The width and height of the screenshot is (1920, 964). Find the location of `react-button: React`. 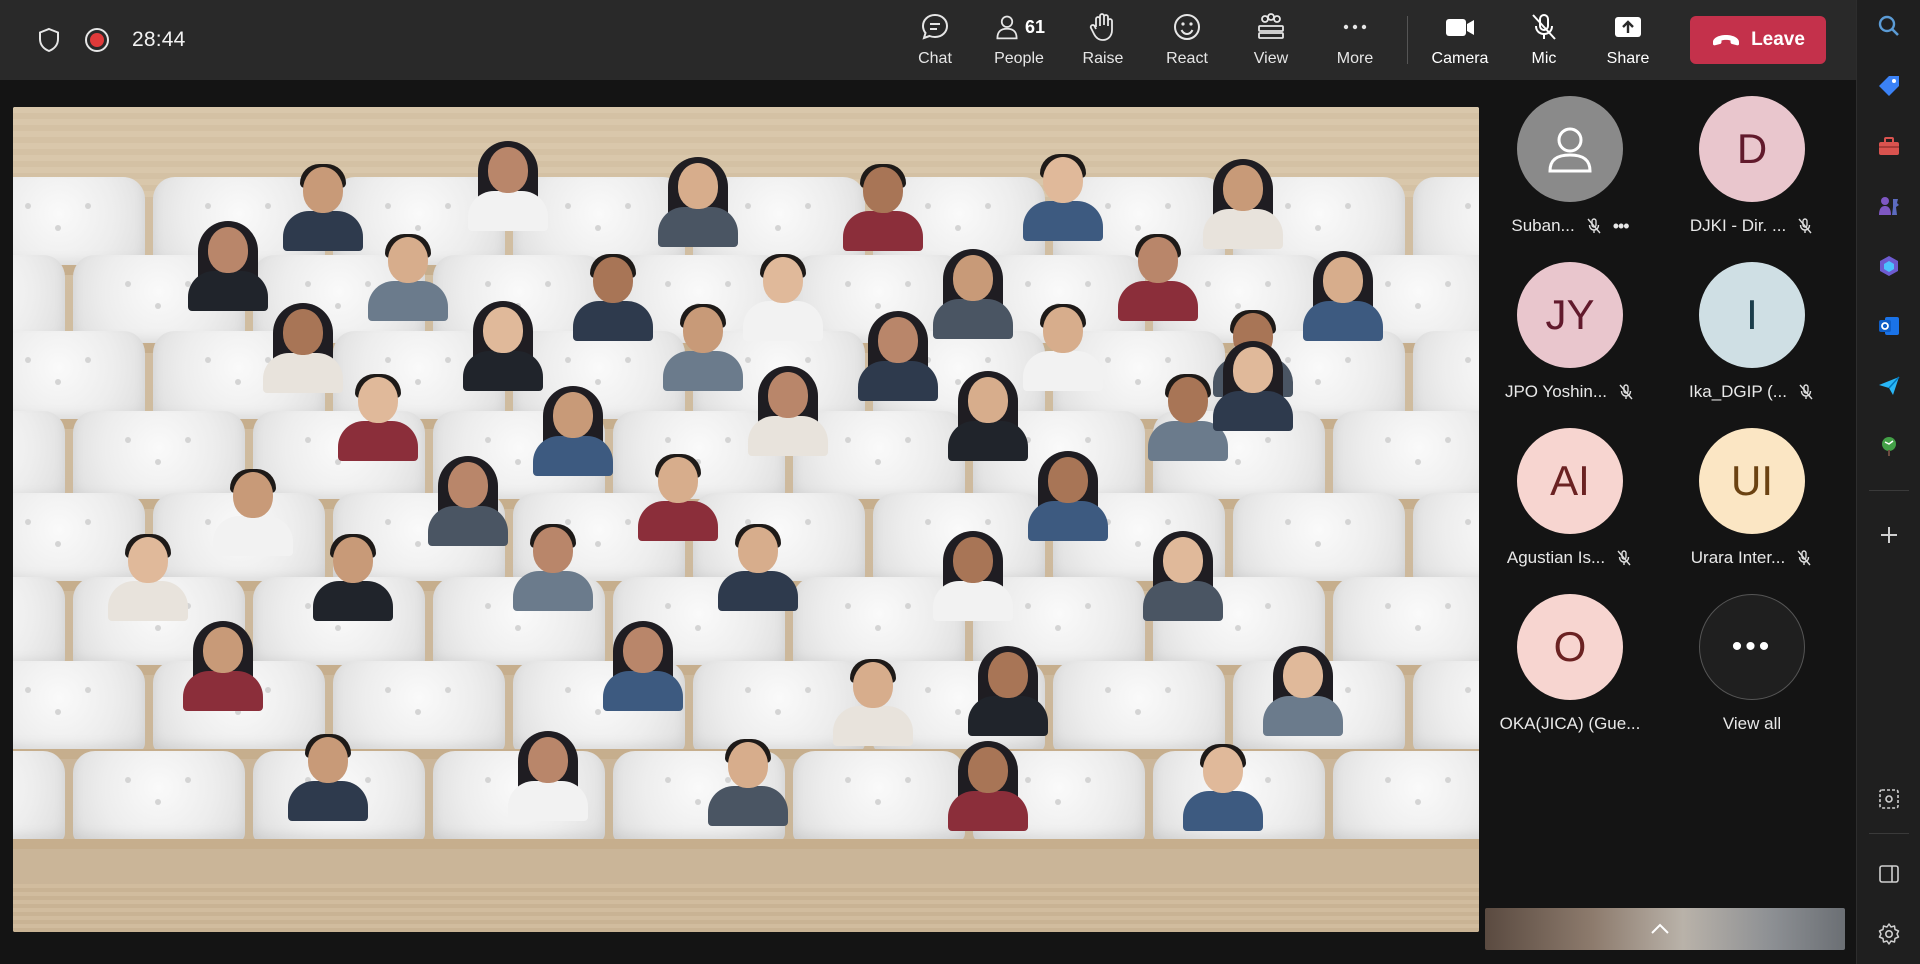

react-button: React is located at coordinates (1187, 40).